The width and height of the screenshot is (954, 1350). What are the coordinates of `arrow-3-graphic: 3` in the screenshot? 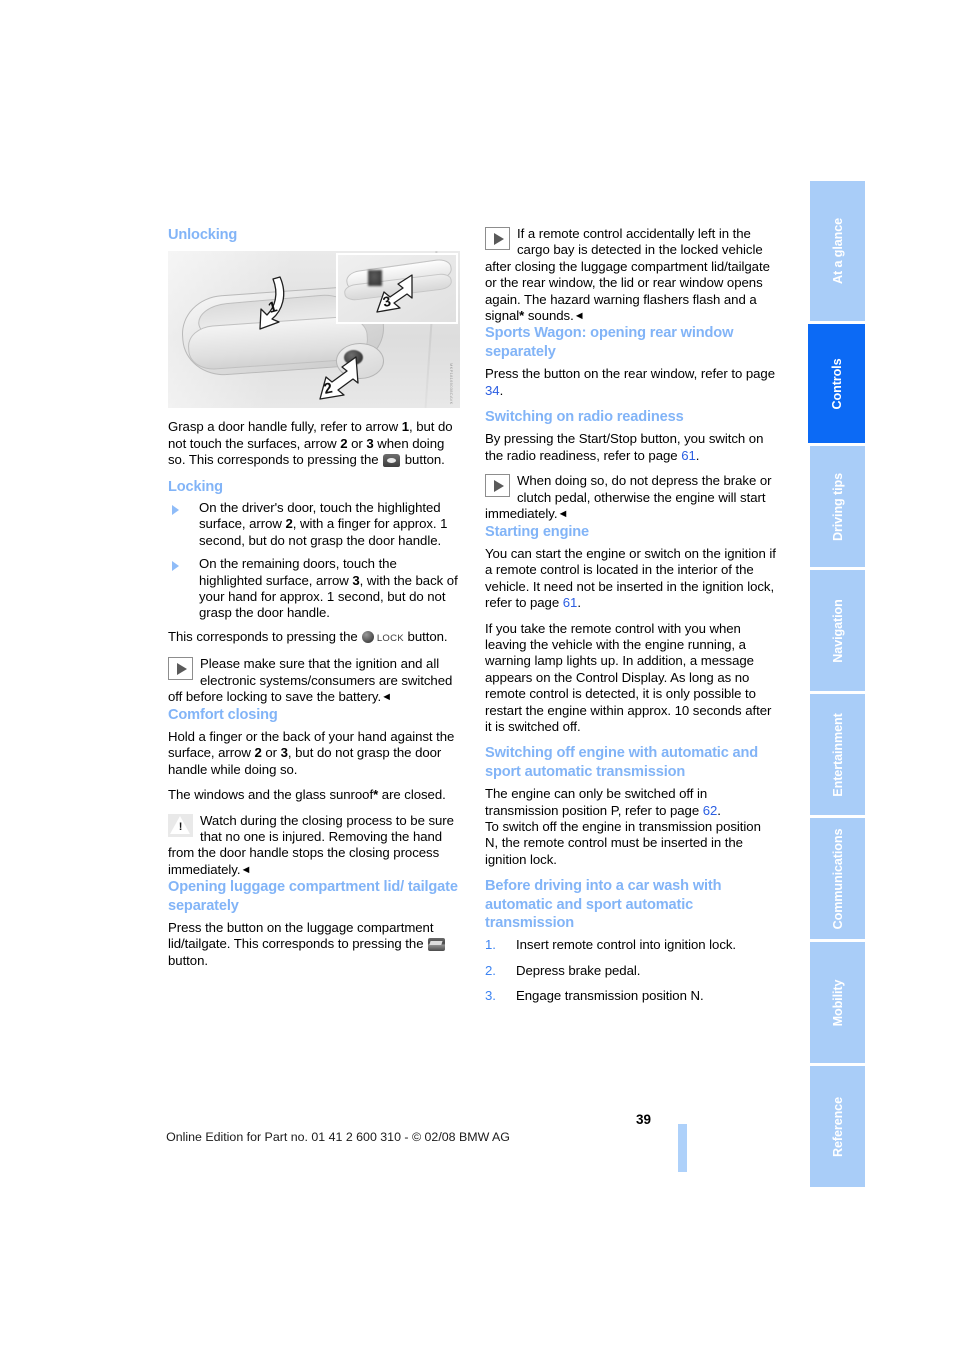 It's located at (394, 294).